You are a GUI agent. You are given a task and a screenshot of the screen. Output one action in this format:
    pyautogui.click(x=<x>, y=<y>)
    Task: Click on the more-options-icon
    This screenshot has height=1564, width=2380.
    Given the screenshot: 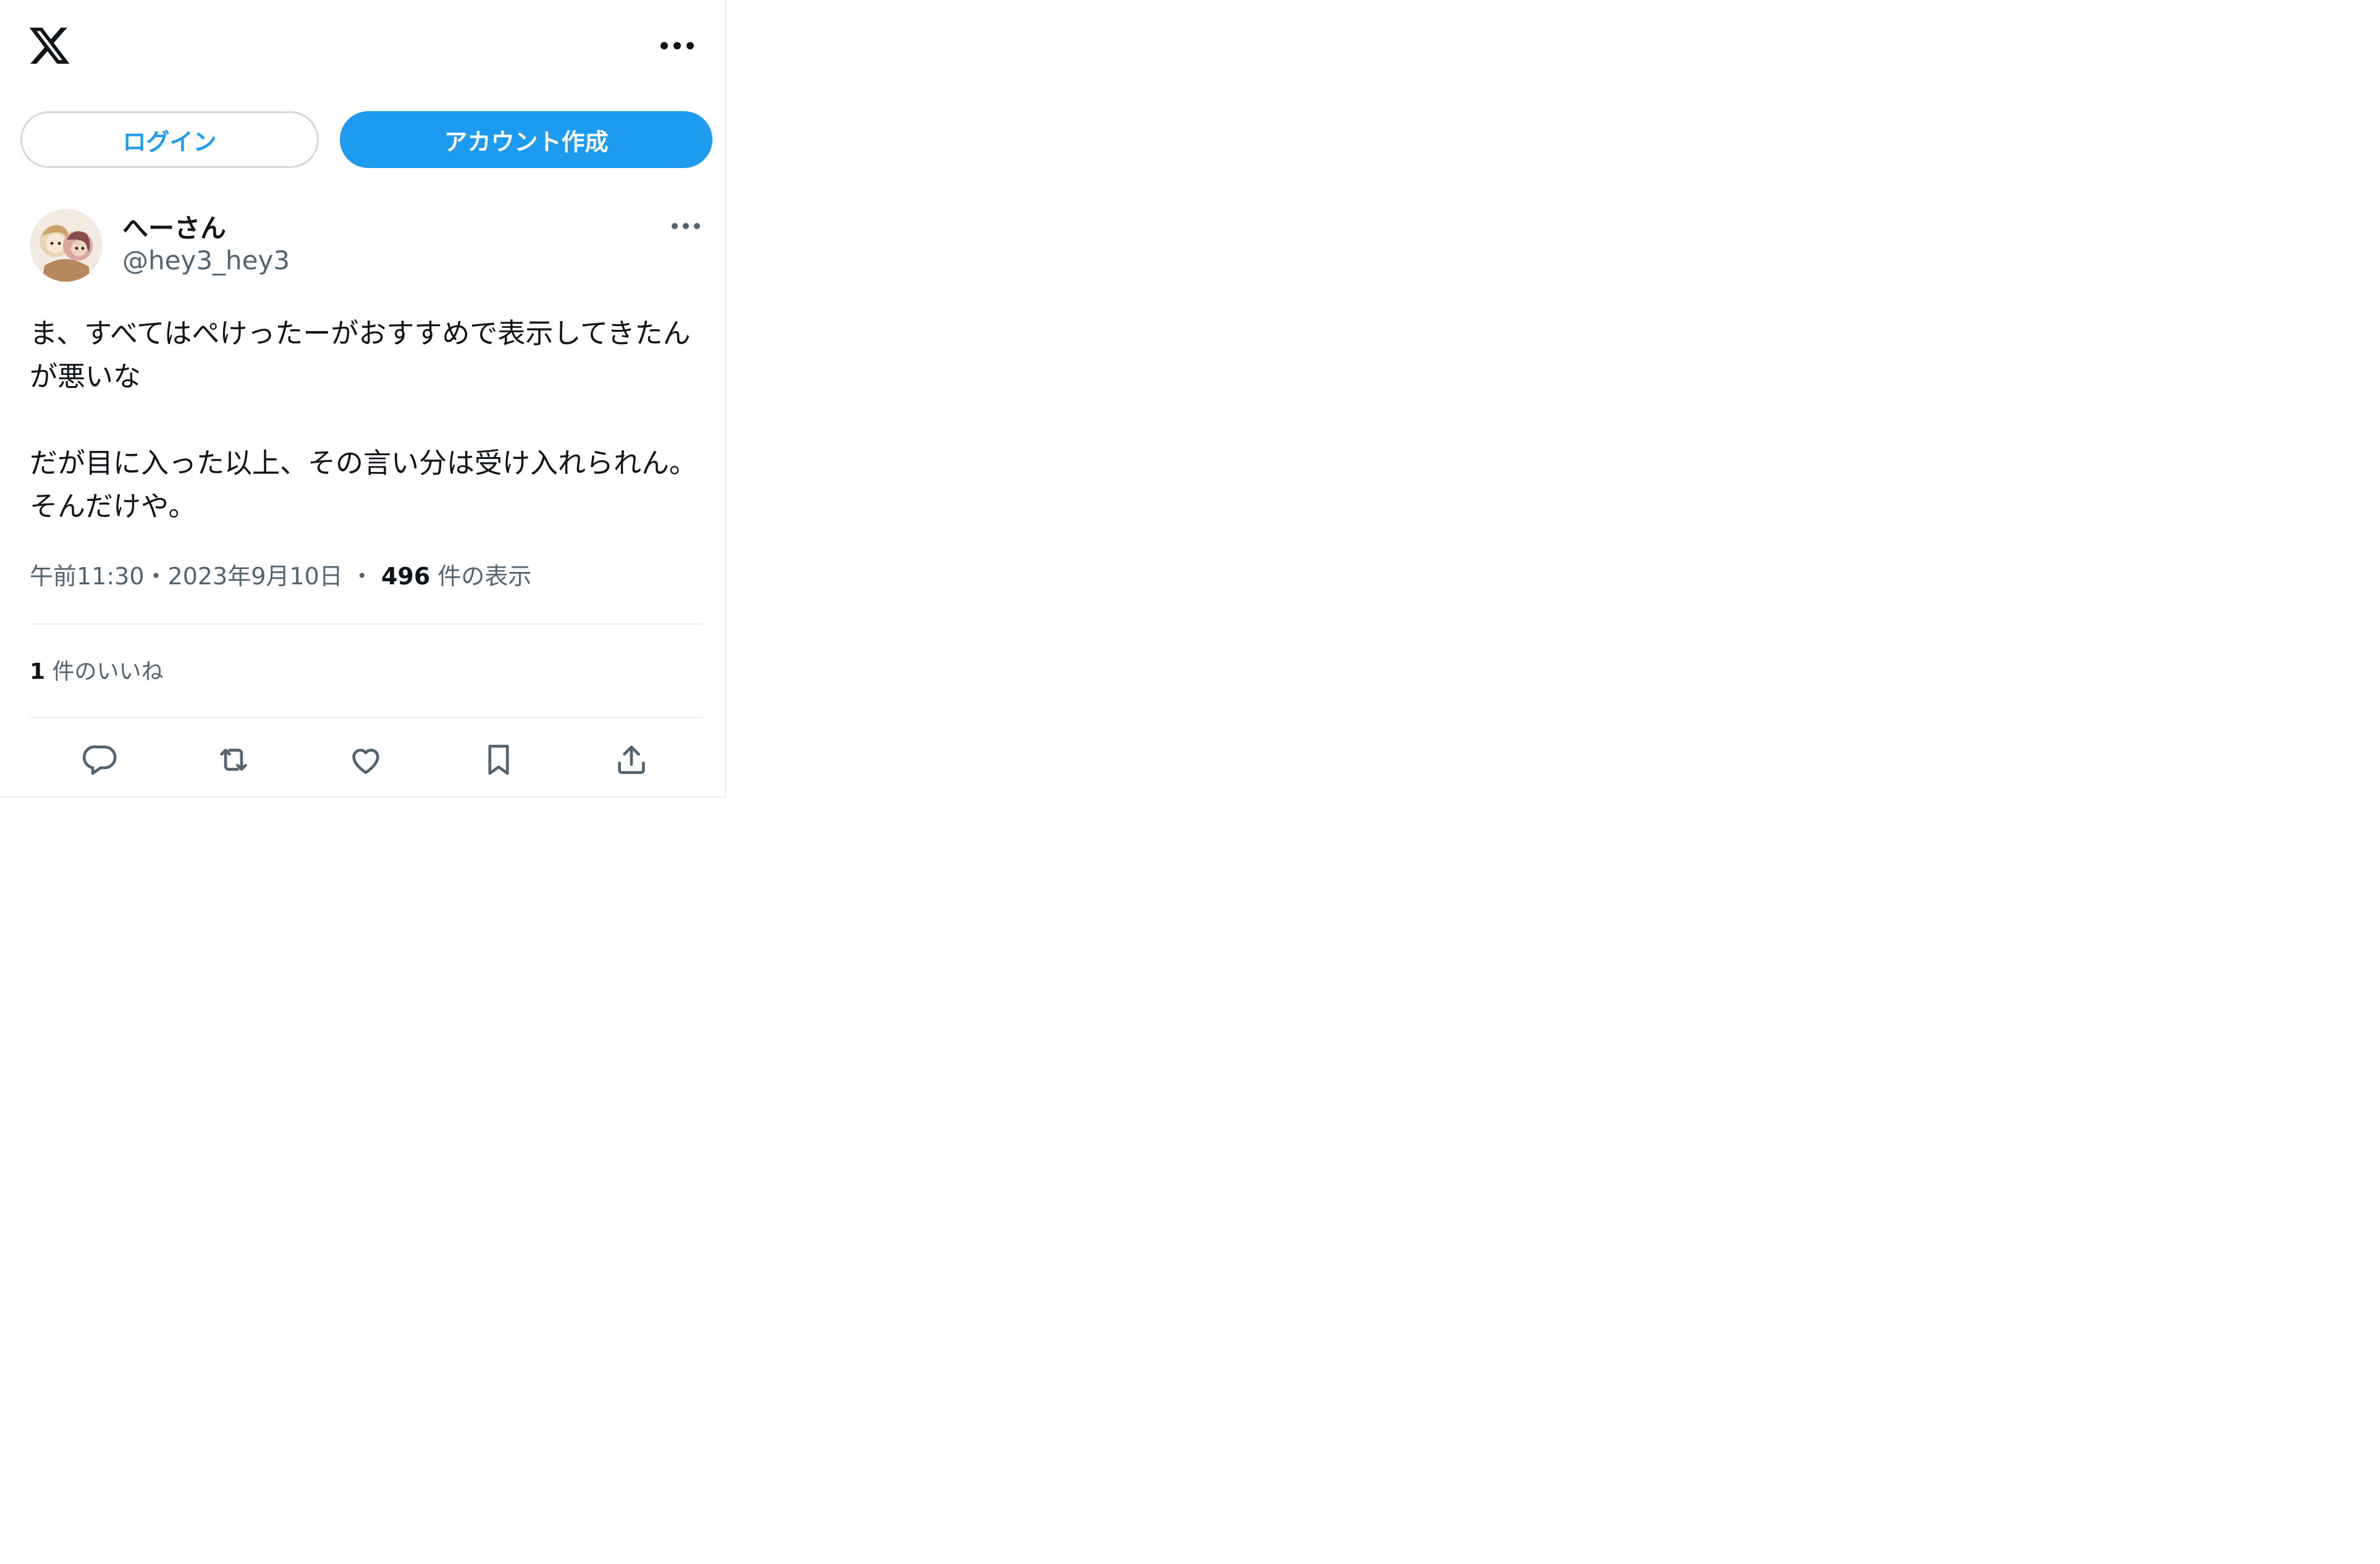 What is the action you would take?
    pyautogui.click(x=678, y=46)
    